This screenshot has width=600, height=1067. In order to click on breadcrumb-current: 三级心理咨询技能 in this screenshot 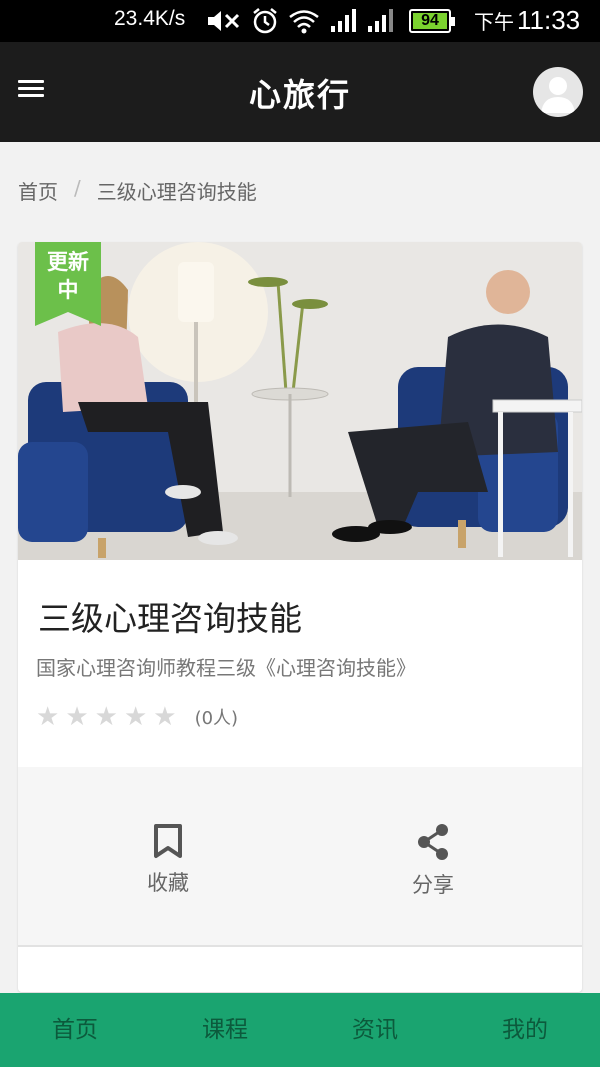, I will do `click(176, 192)`.